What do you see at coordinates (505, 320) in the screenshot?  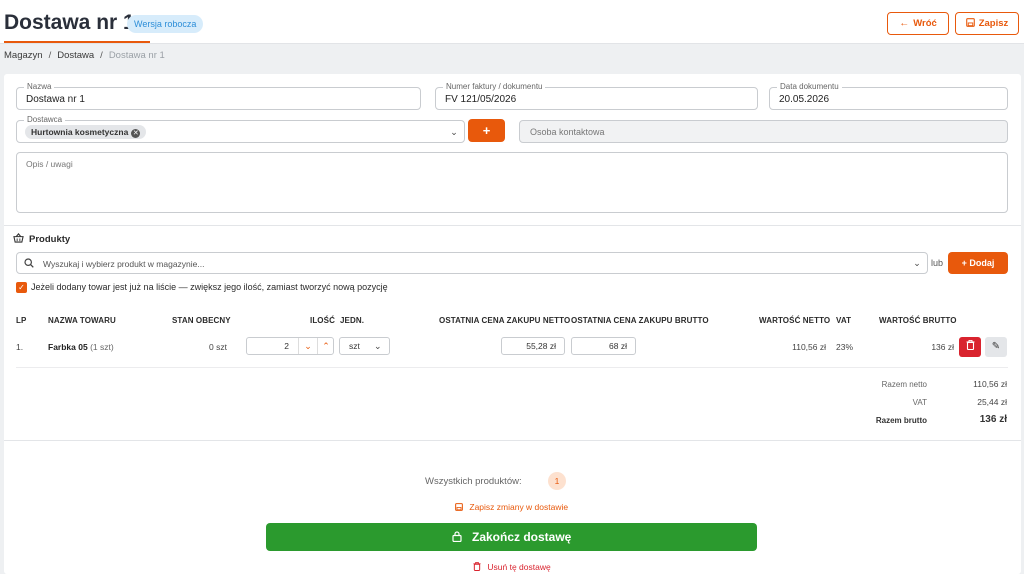 I see `col-net-price: OSTATNIA CENA ZAKUPU NETTO` at bounding box center [505, 320].